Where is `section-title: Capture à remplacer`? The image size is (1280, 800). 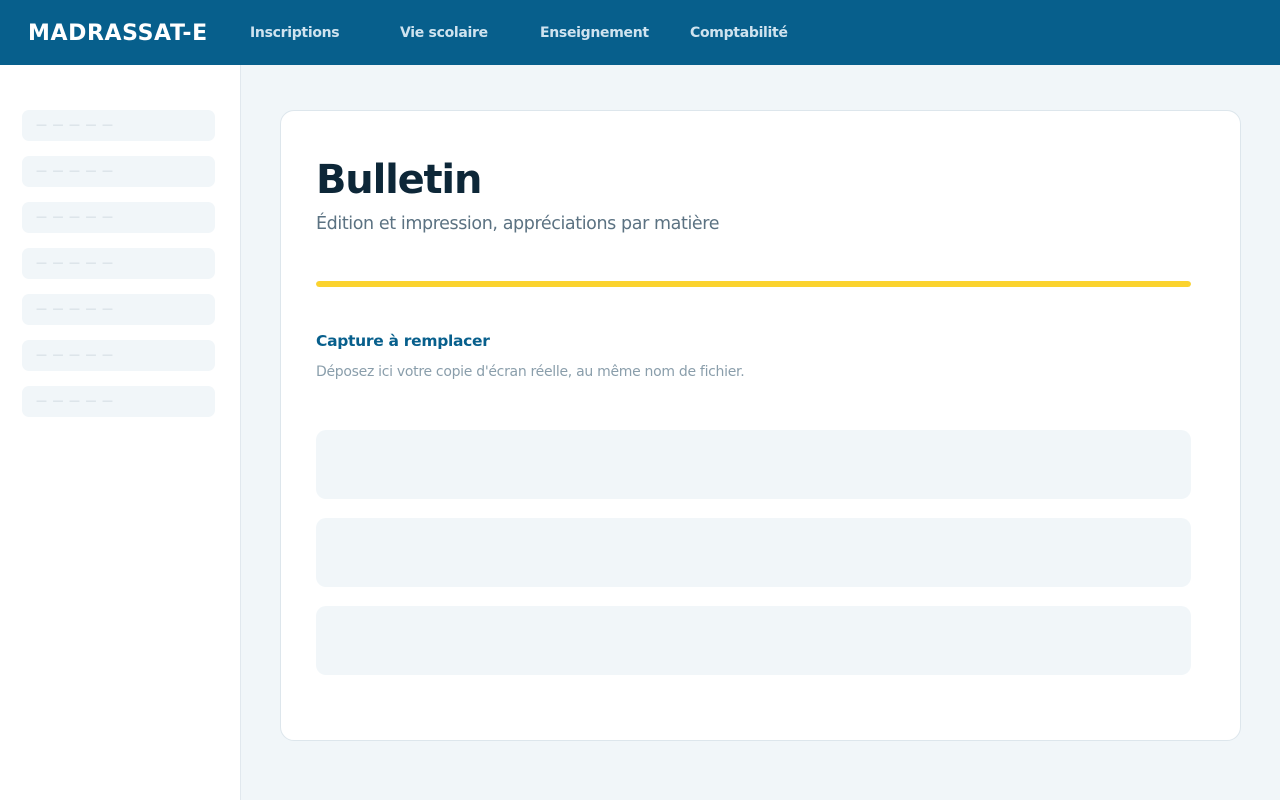 section-title: Capture à remplacer is located at coordinates (403, 341).